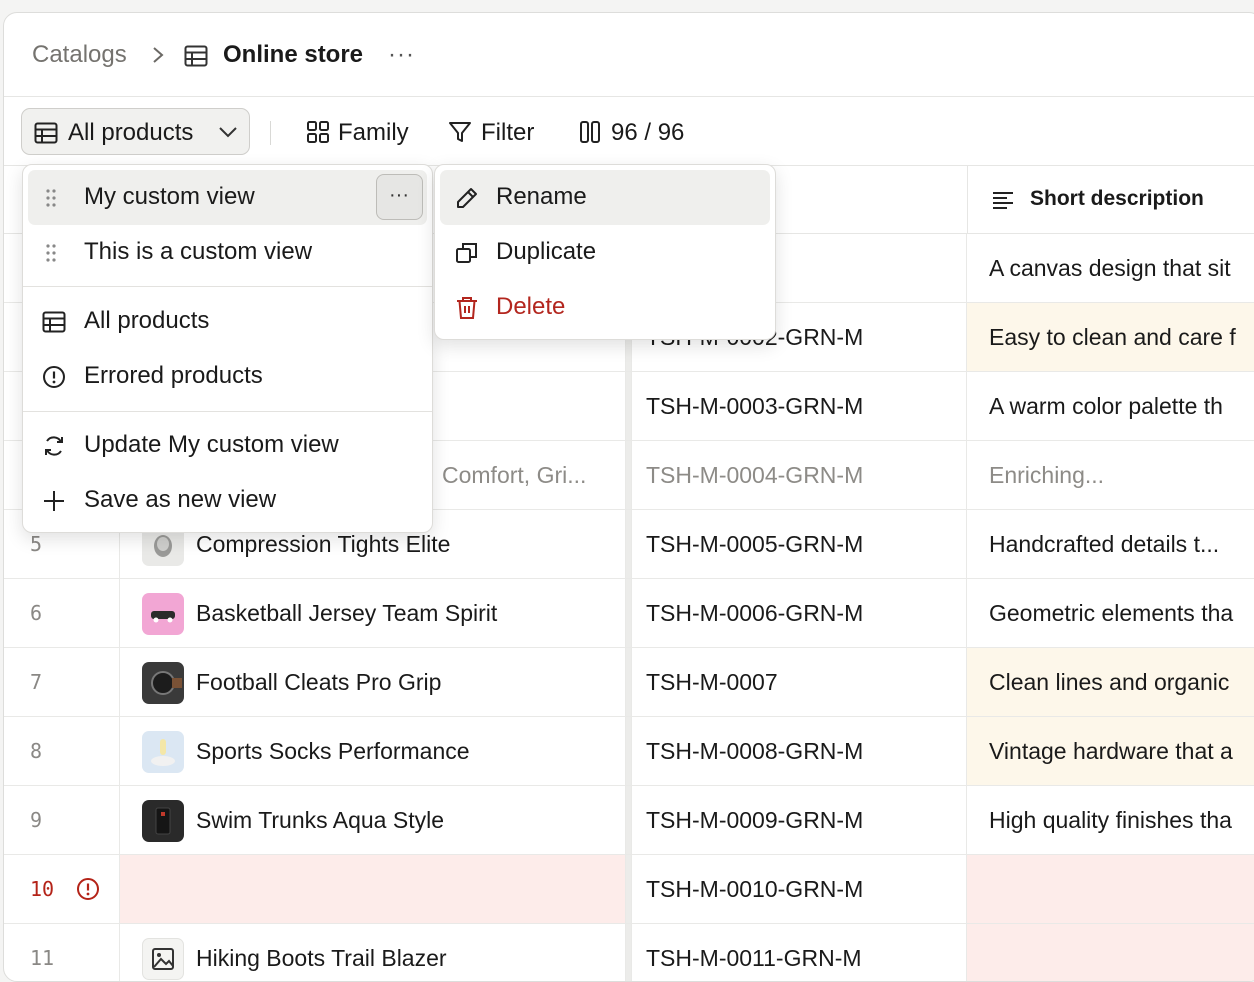  What do you see at coordinates (460, 132) in the screenshot?
I see `filter-icon` at bounding box center [460, 132].